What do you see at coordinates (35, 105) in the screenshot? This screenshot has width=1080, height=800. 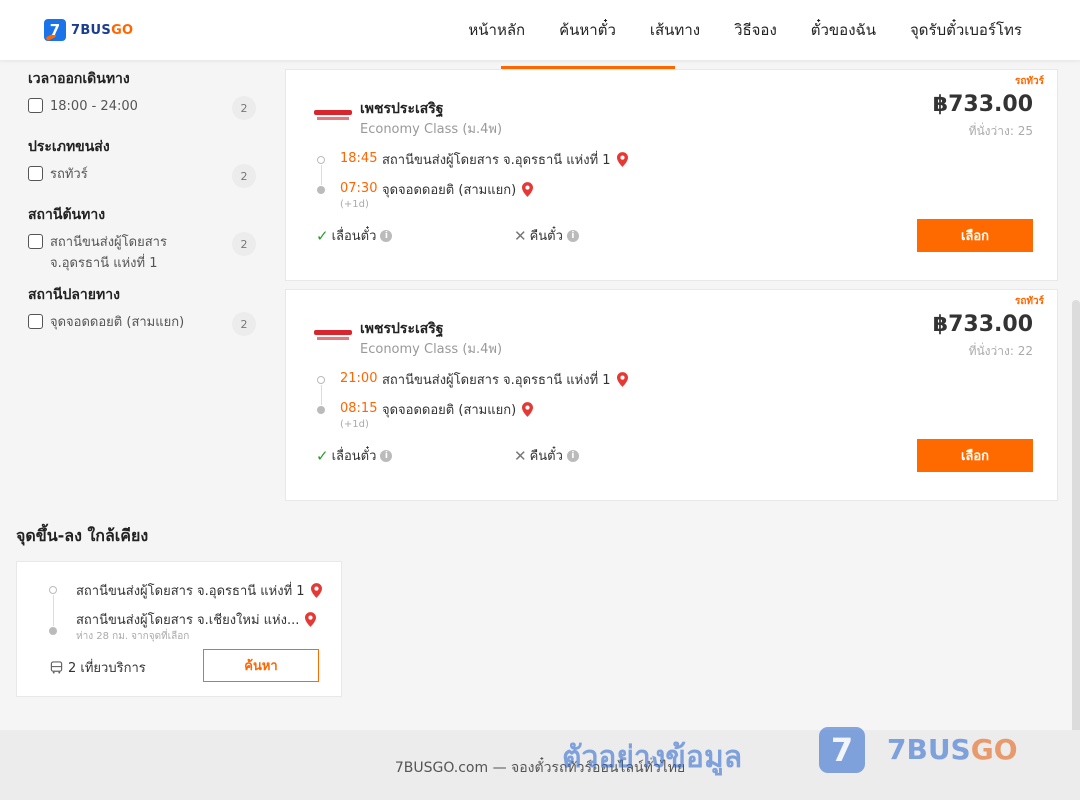 I see `checkbox-departure-time` at bounding box center [35, 105].